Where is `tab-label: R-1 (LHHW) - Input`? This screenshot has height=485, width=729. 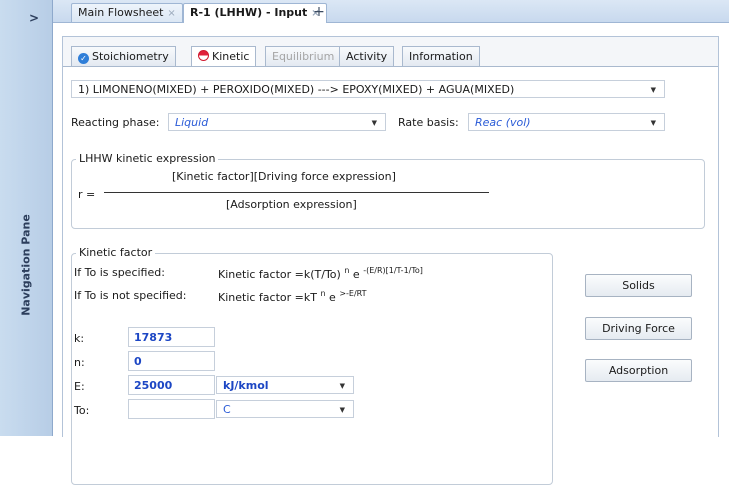 tab-label: R-1 (LHHW) - Input is located at coordinates (249, 12).